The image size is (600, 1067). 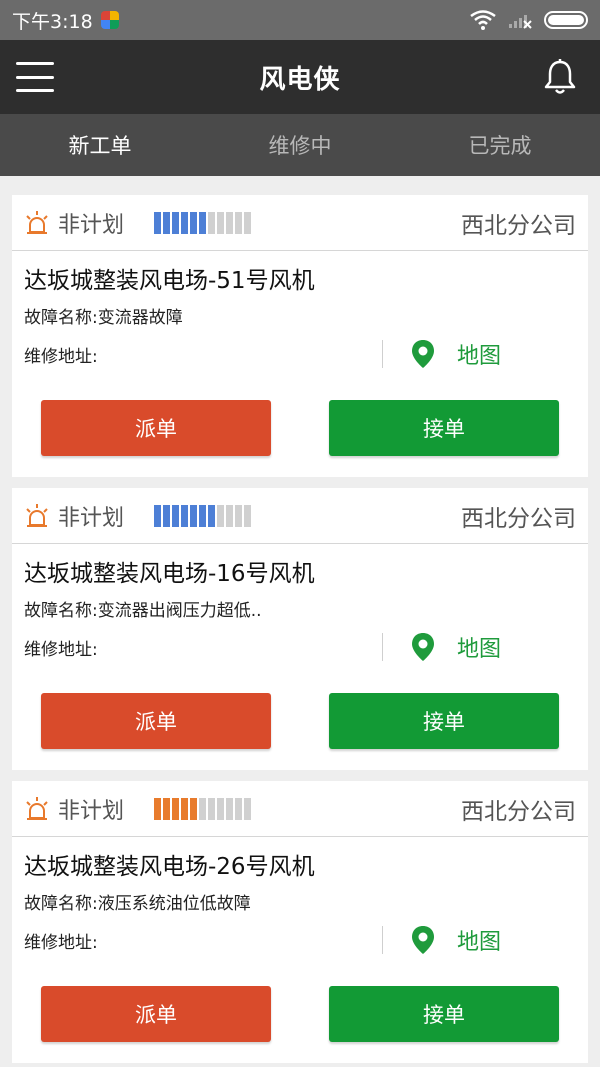 I want to click on bell-icon, so click(x=560, y=77).